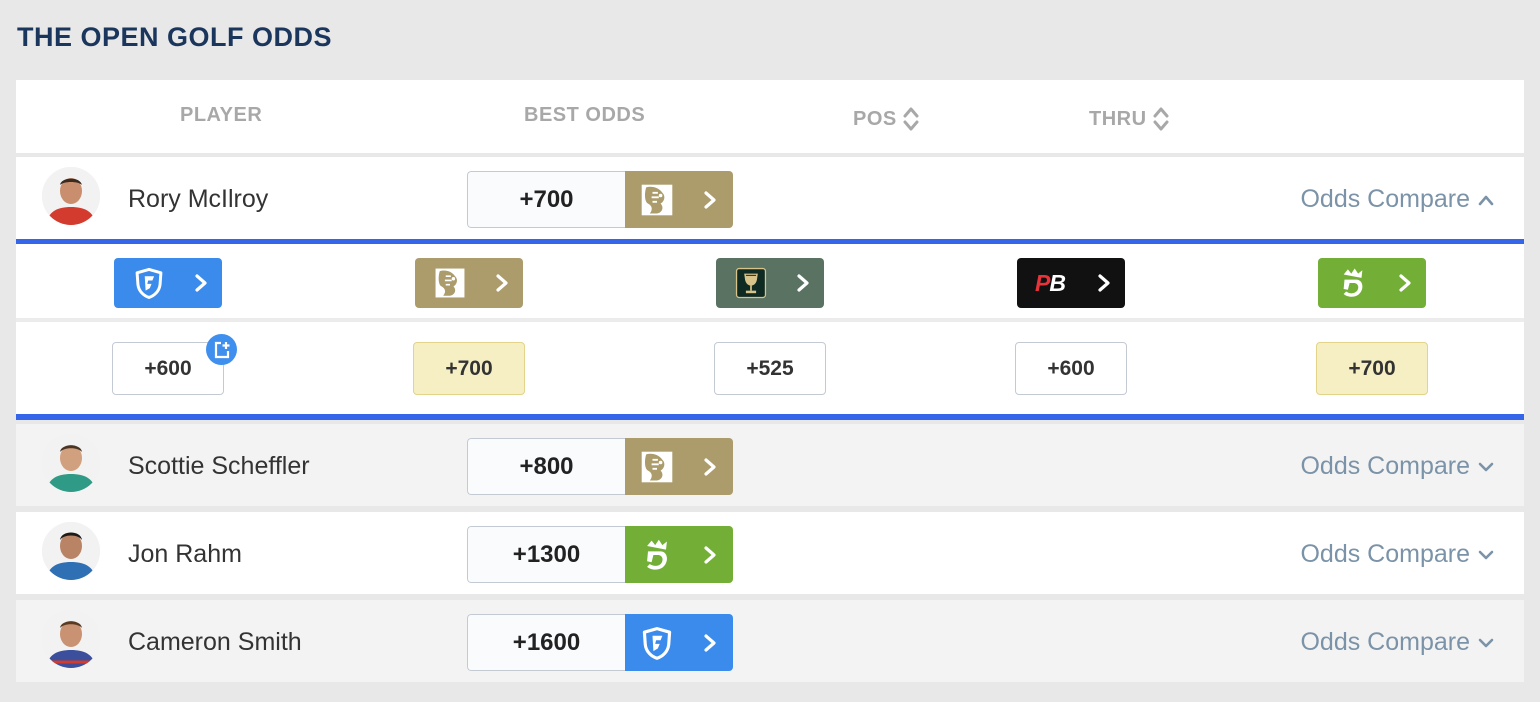 The image size is (1540, 702). I want to click on best-odds-button: +1300, so click(600, 554).